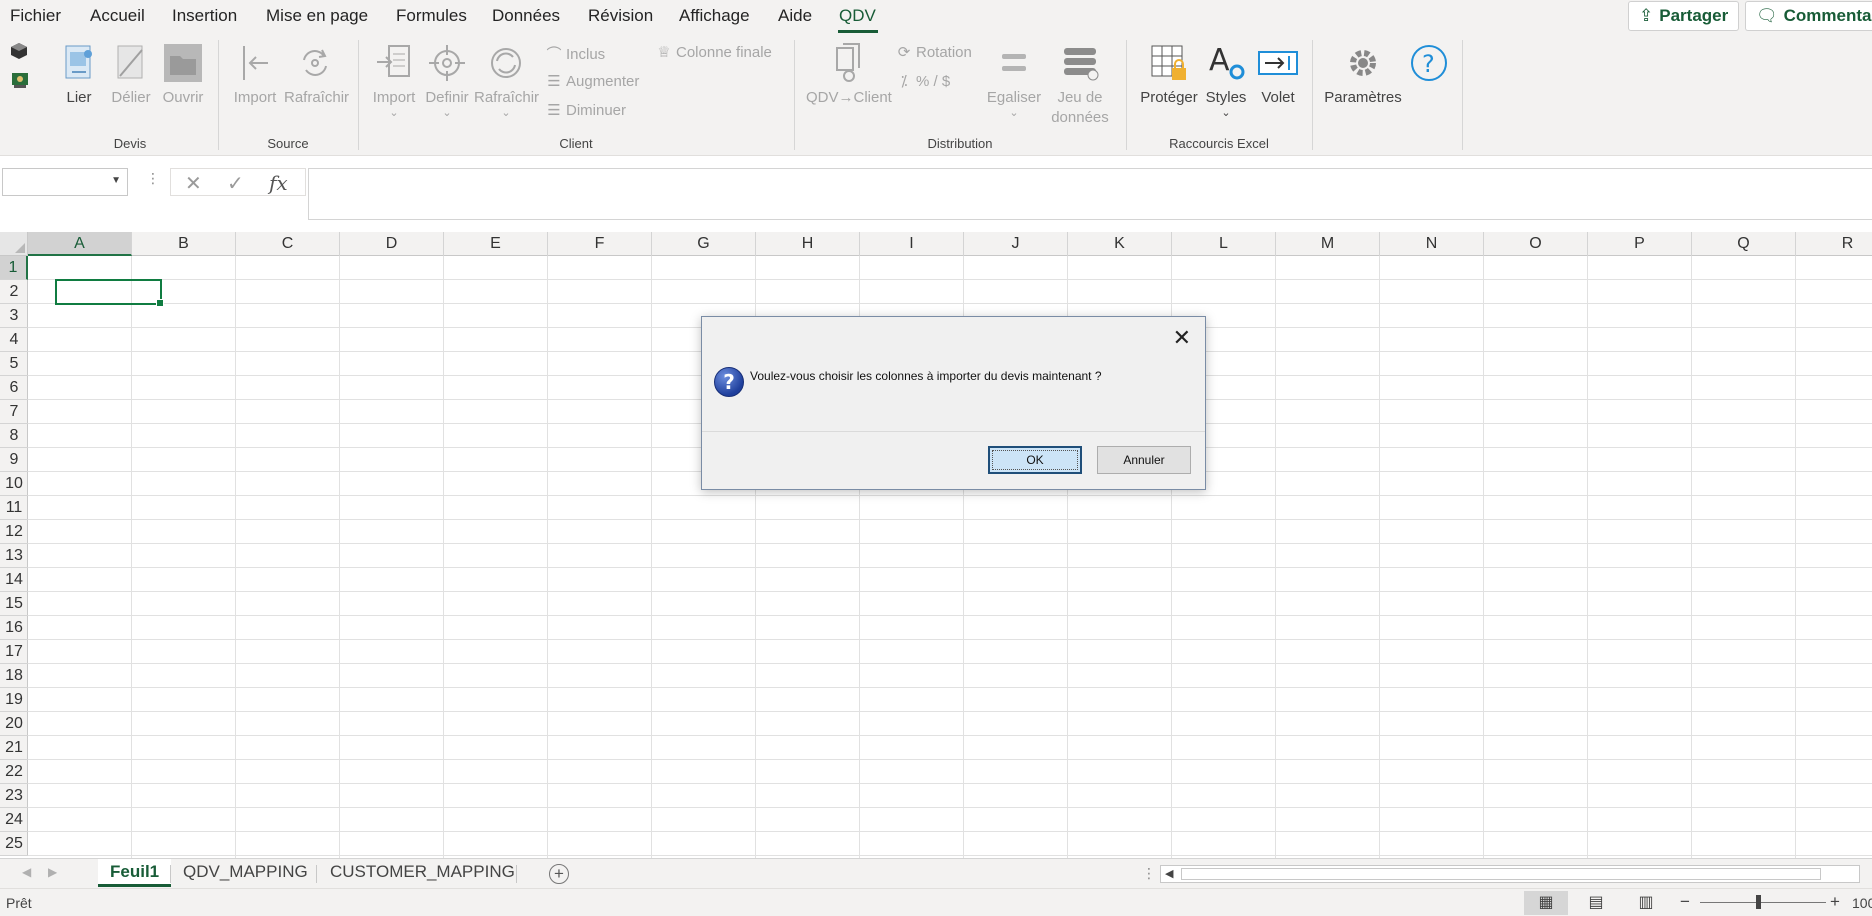 This screenshot has height=916, width=1872. I want to click on zoom-slider-track, so click(1763, 902).